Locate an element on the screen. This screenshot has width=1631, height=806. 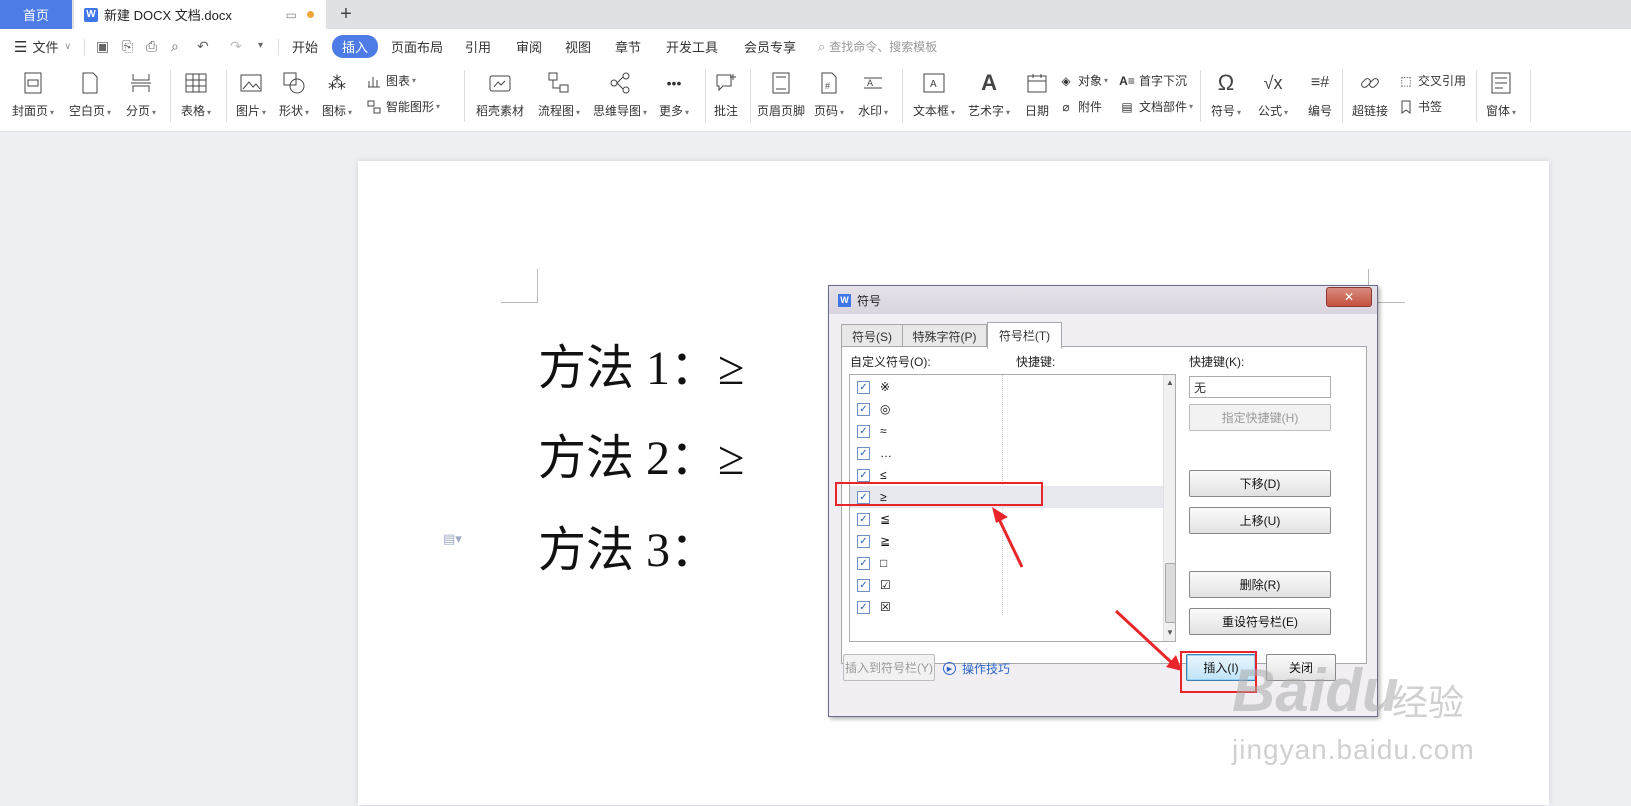
stock-material-button: 稻壳素材 is located at coordinates (500, 94).